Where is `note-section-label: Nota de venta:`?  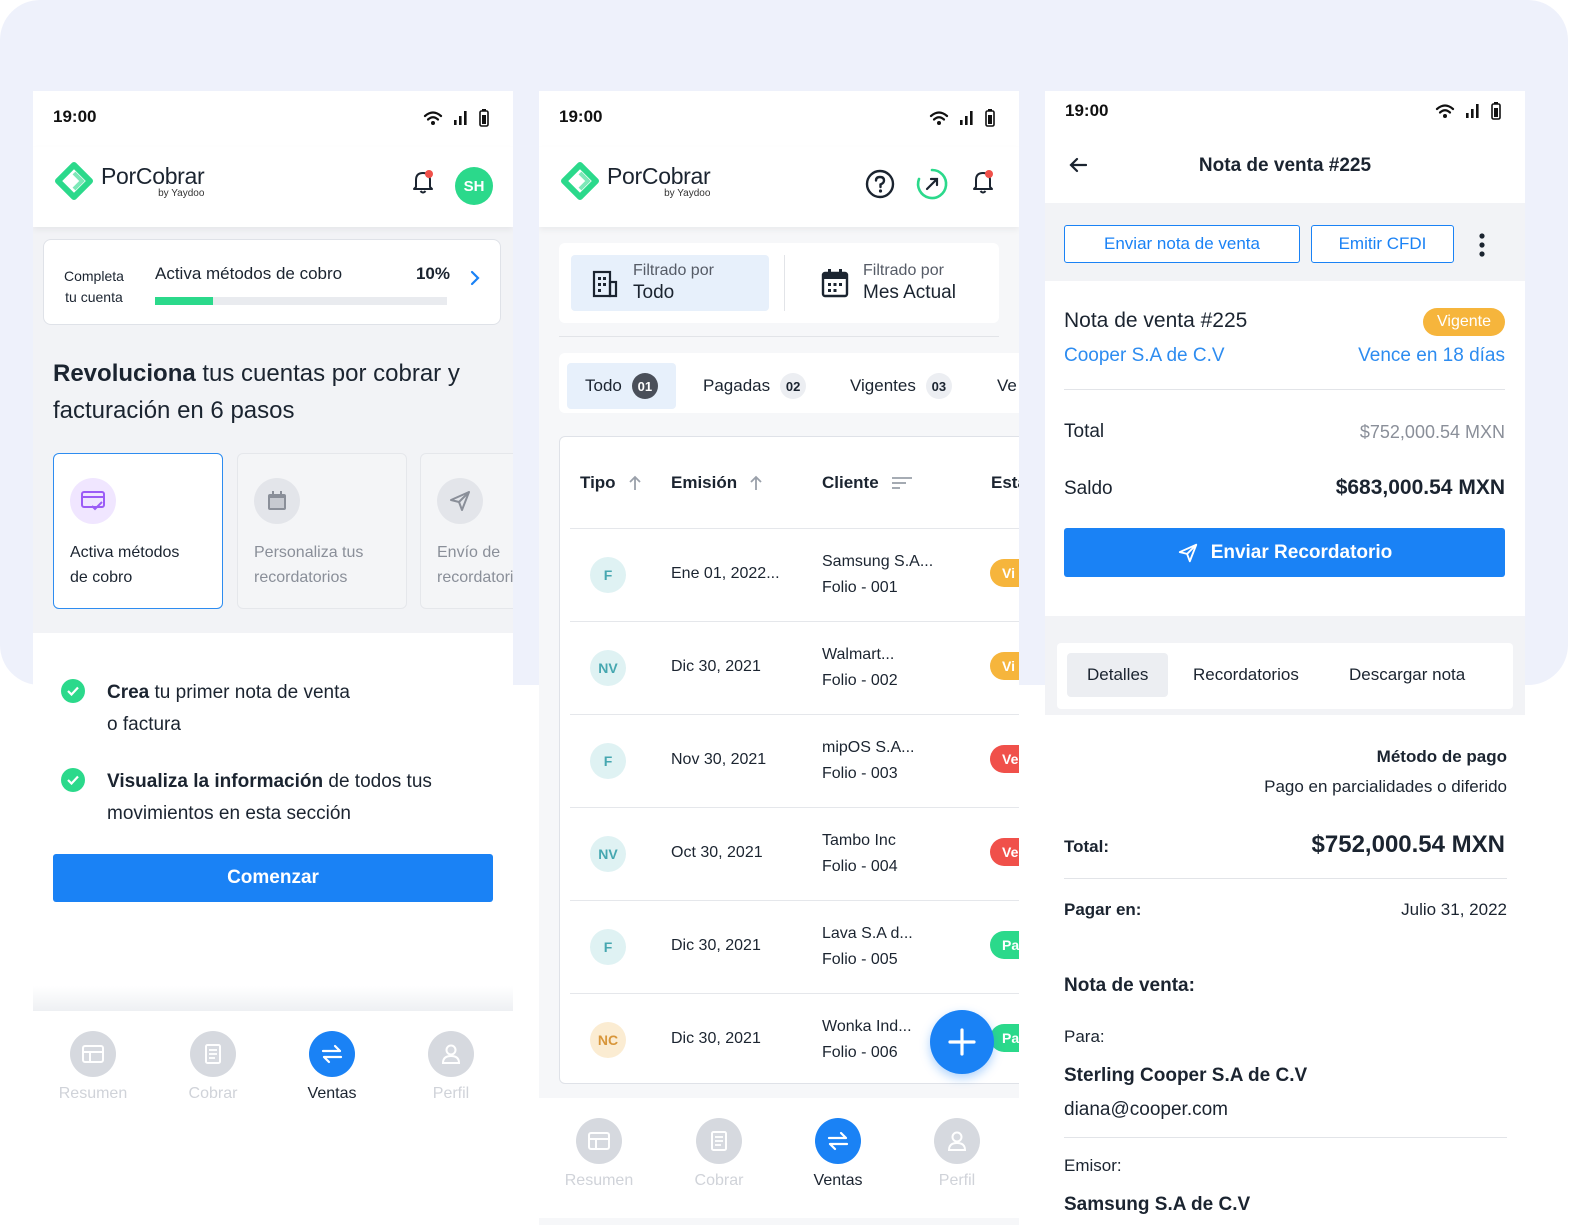
note-section-label: Nota de venta: is located at coordinates (1129, 985).